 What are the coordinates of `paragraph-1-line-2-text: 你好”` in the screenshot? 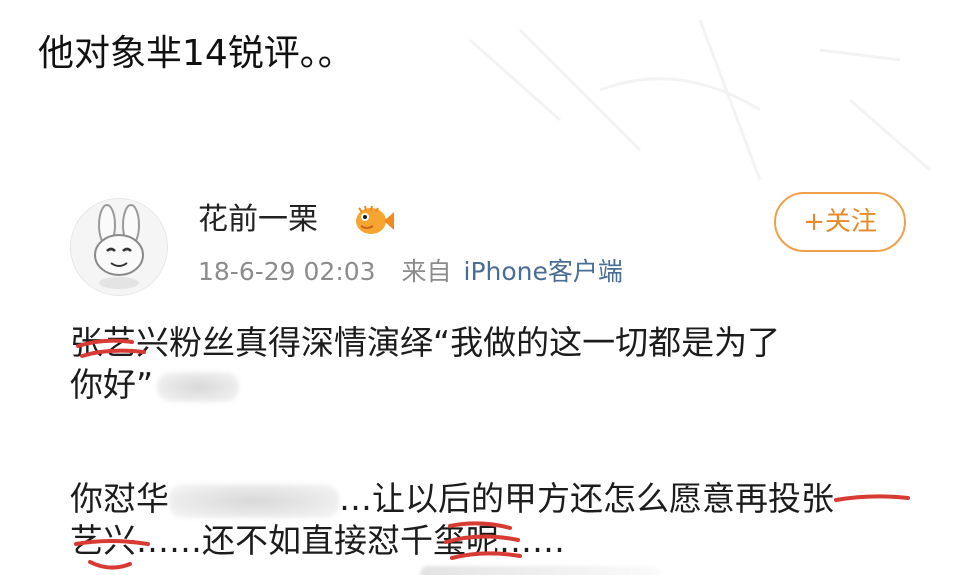 It's located at (112, 384).